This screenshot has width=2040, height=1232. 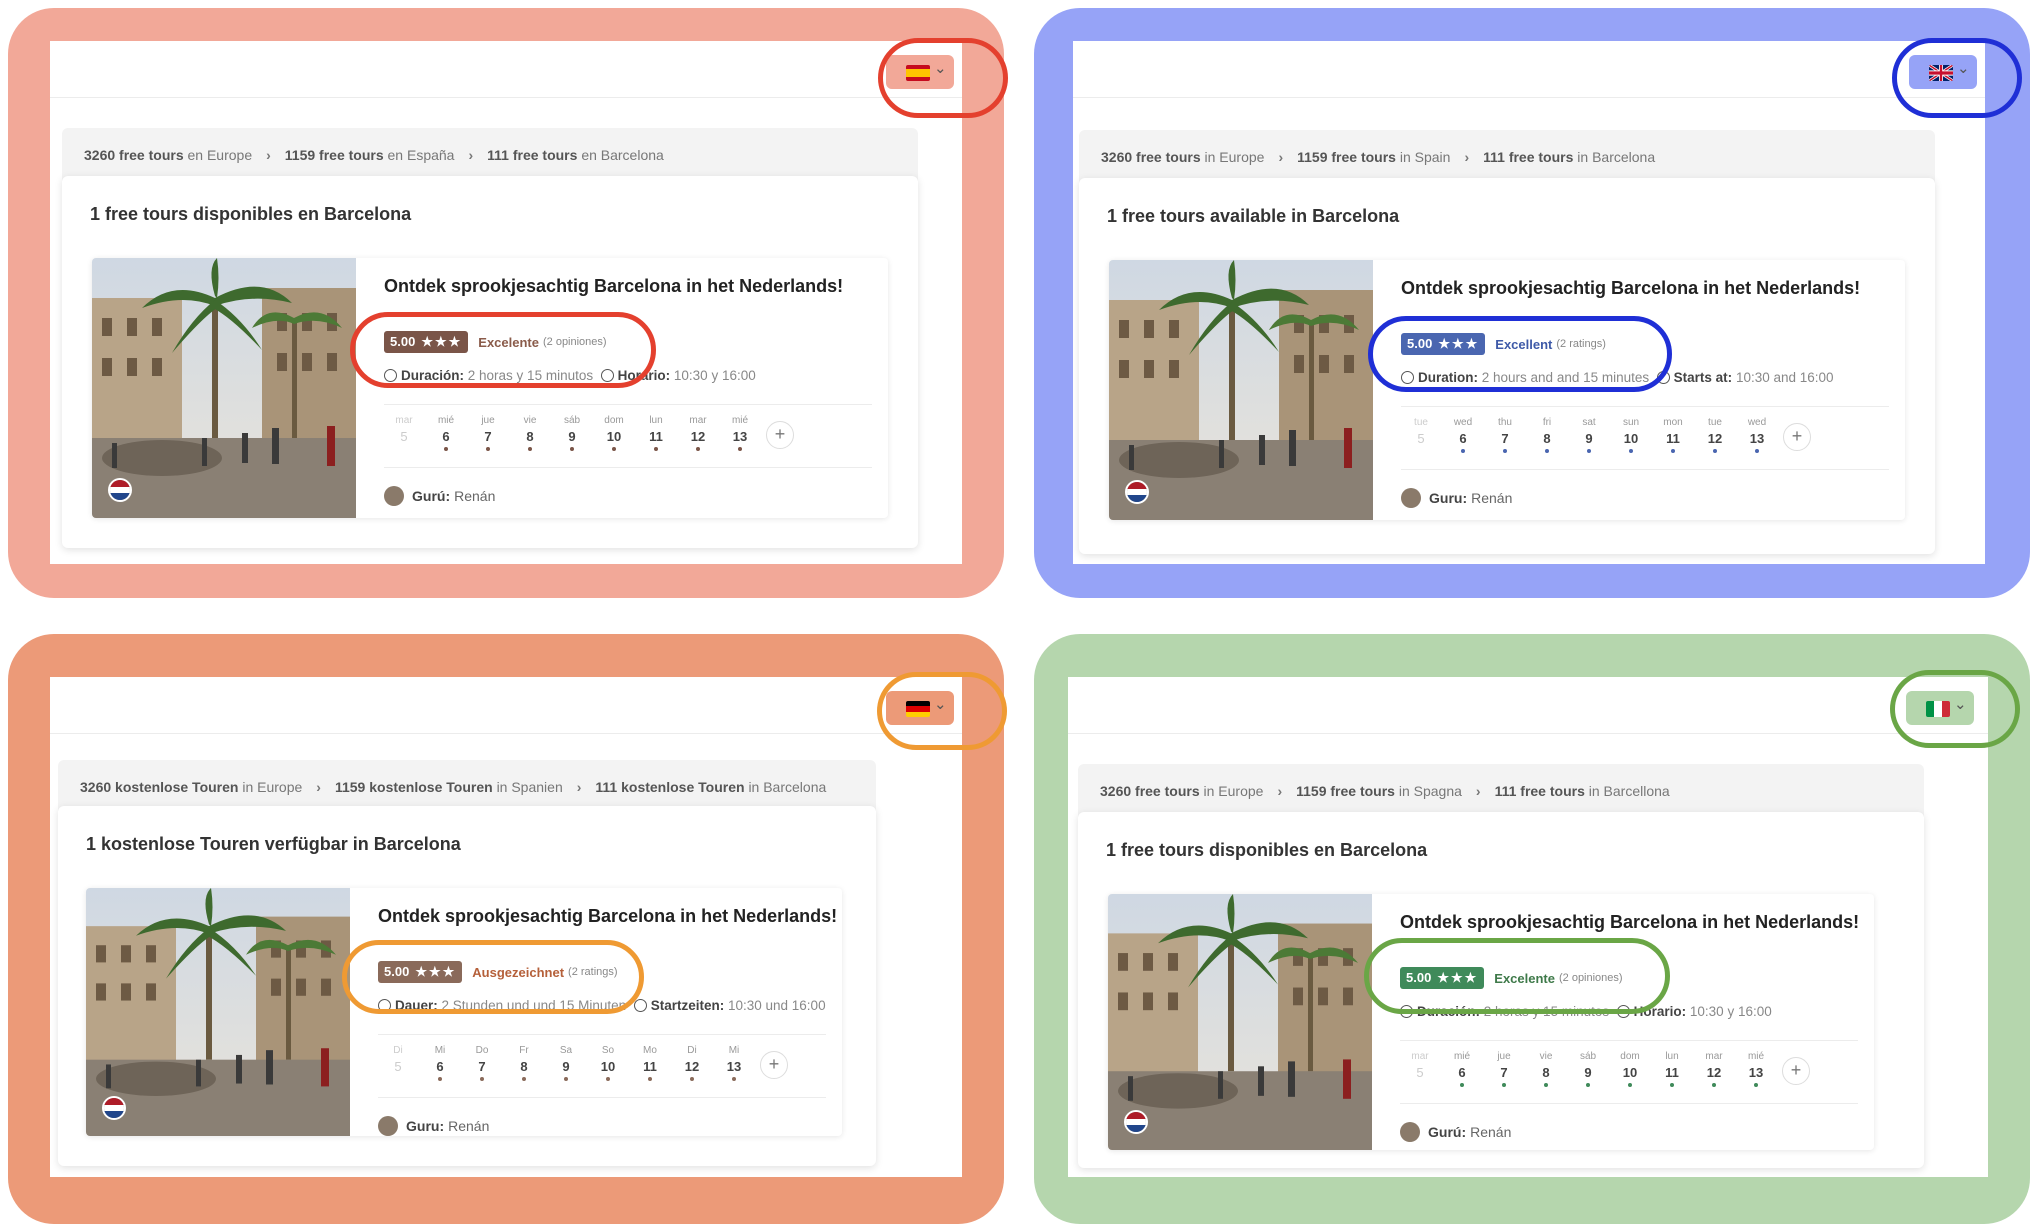 I want to click on calendar-day: mon 11, so click(x=1673, y=435).